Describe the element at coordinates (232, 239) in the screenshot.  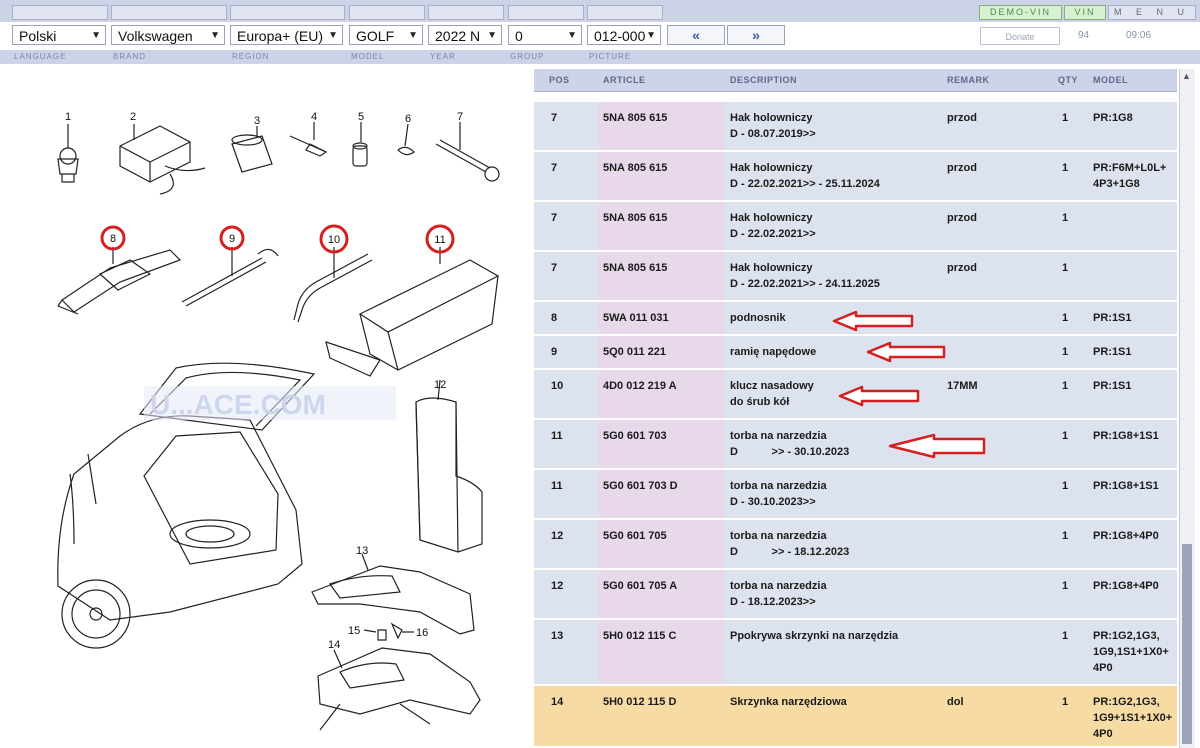
I see `callout-9: 9` at that location.